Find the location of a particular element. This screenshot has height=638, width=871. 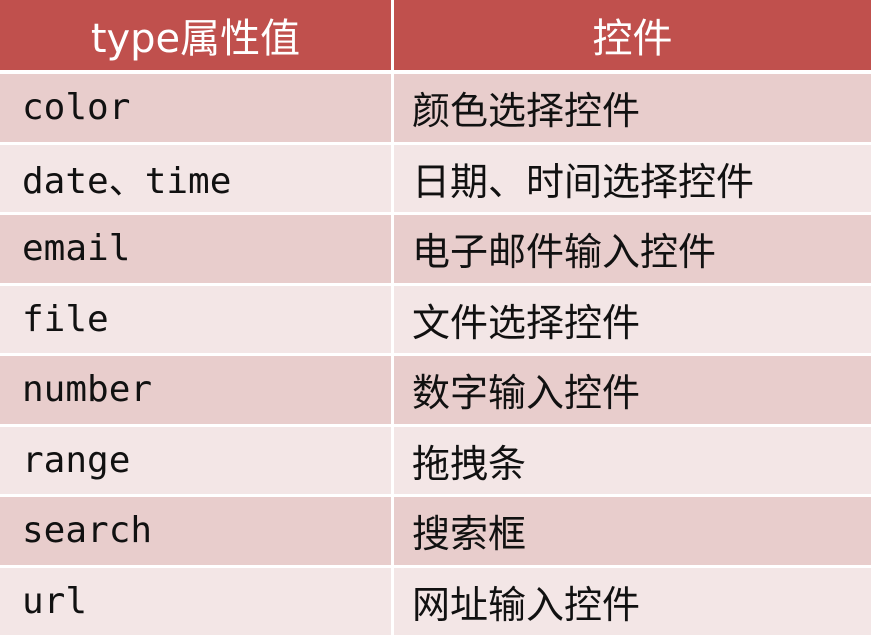

header-control-column: 控件 is located at coordinates (632, 37).